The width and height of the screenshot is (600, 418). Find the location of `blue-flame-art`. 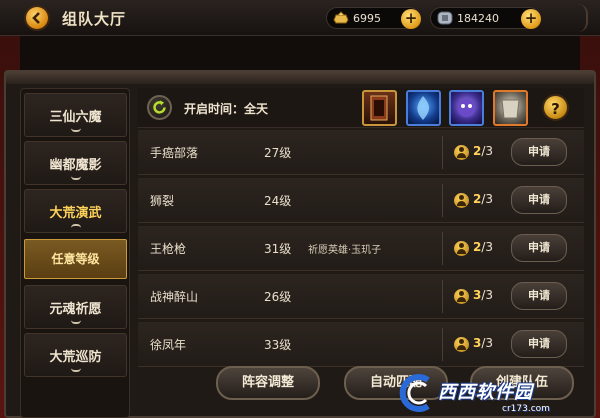

blue-flame-art is located at coordinates (423, 108).